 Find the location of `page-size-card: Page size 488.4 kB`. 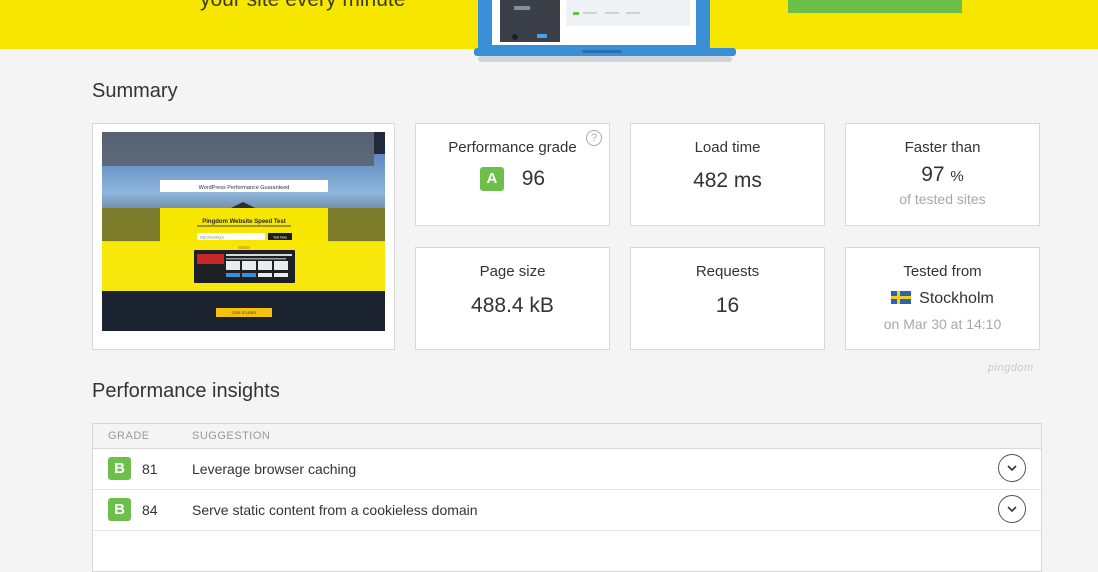

page-size-card: Page size 488.4 kB is located at coordinates (512, 298).